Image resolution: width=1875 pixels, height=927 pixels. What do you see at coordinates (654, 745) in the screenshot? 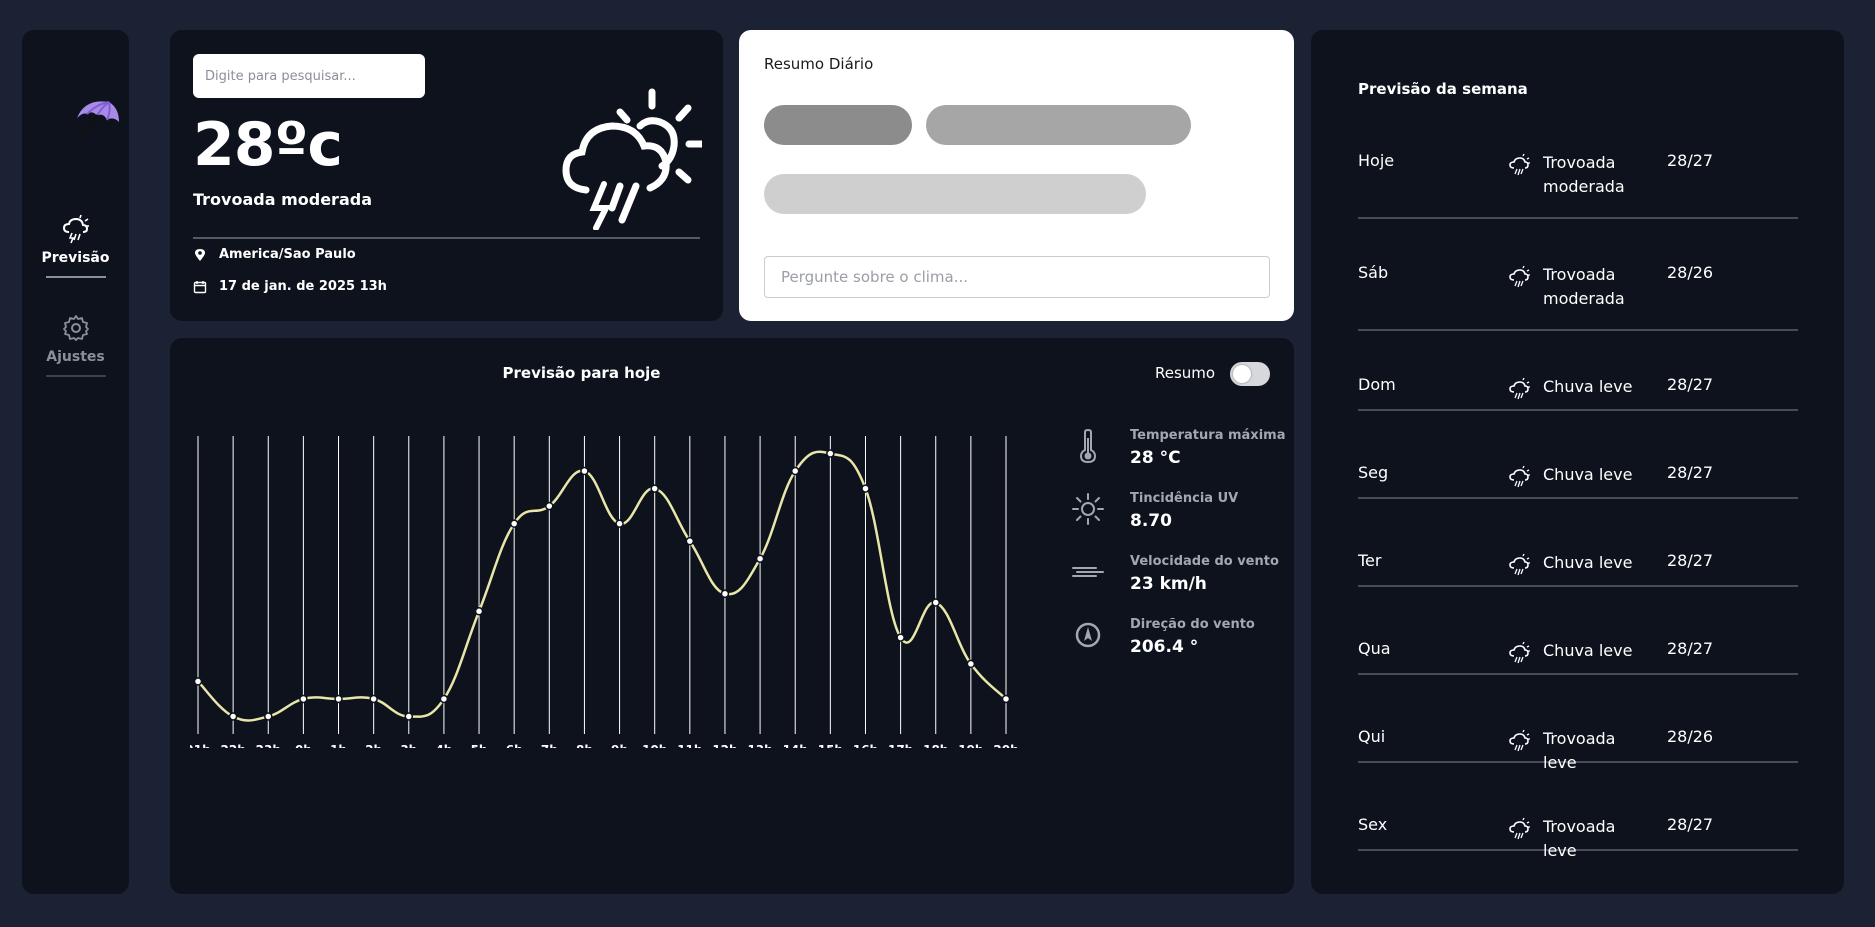
I see `x-tick-label: 10h` at bounding box center [654, 745].